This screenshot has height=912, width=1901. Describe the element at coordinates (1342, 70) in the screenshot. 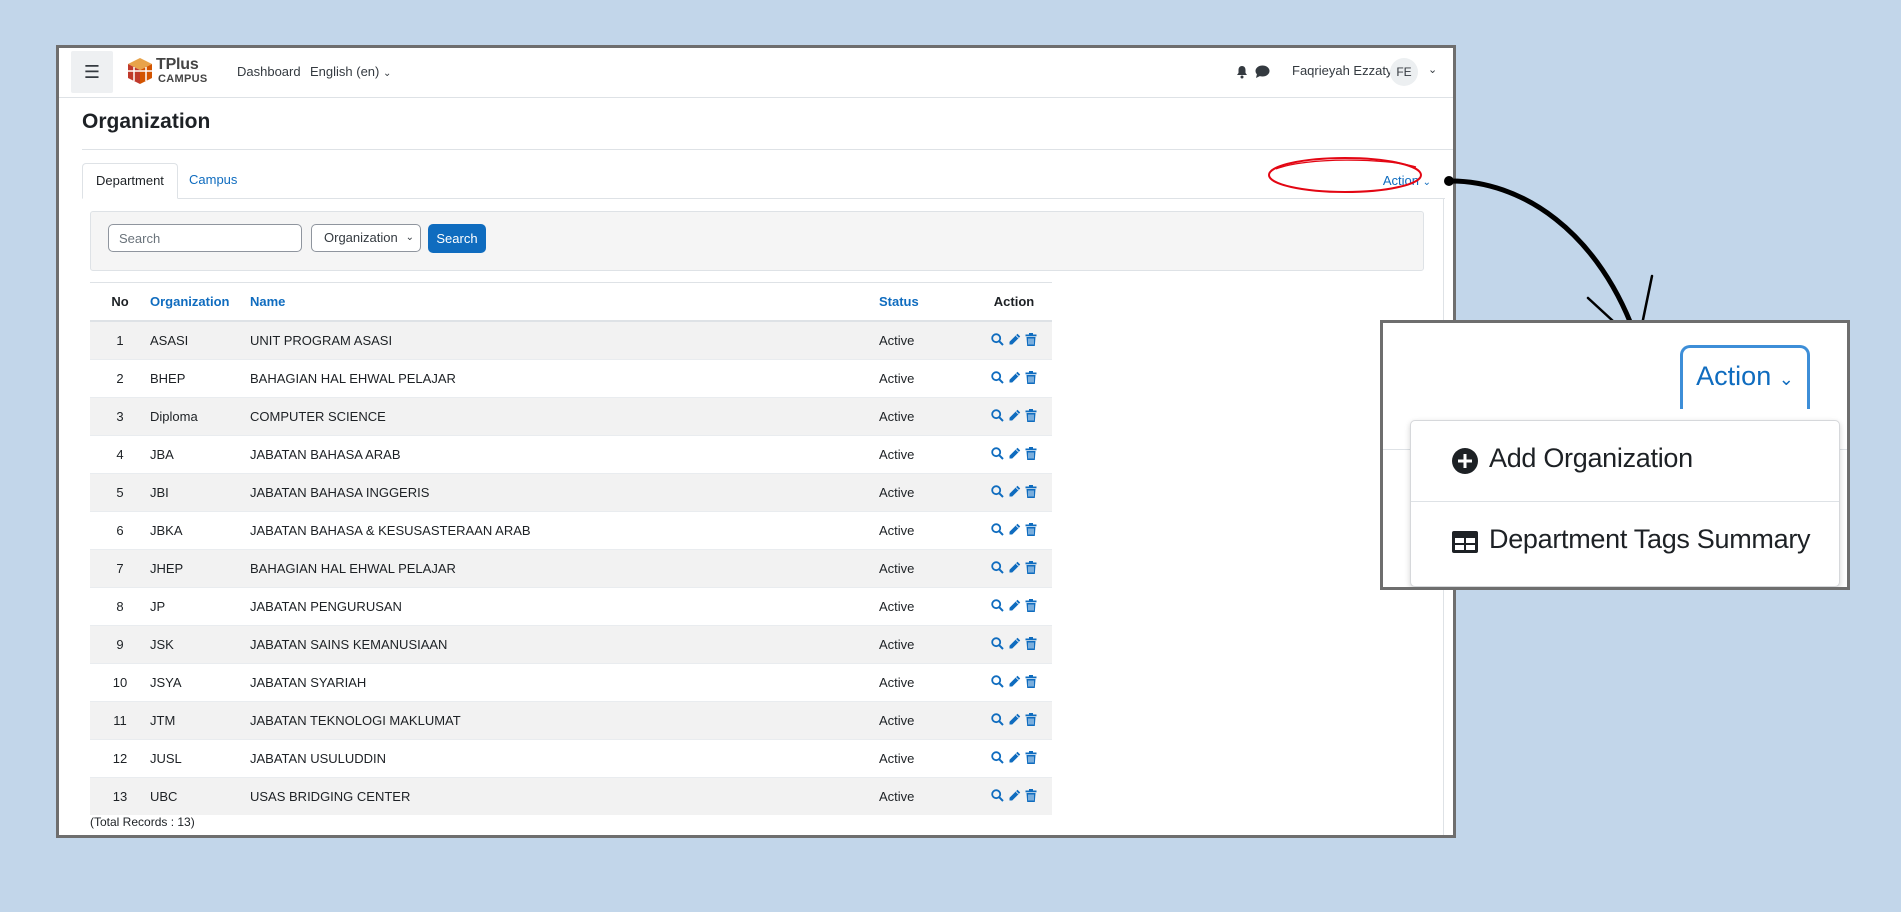

I see `user-name: Faqrieyah Ezzaty` at that location.